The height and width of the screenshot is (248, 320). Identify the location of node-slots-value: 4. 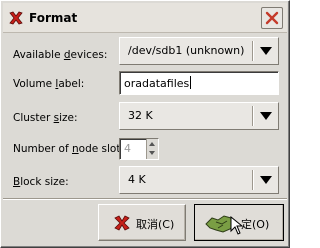
(127, 148).